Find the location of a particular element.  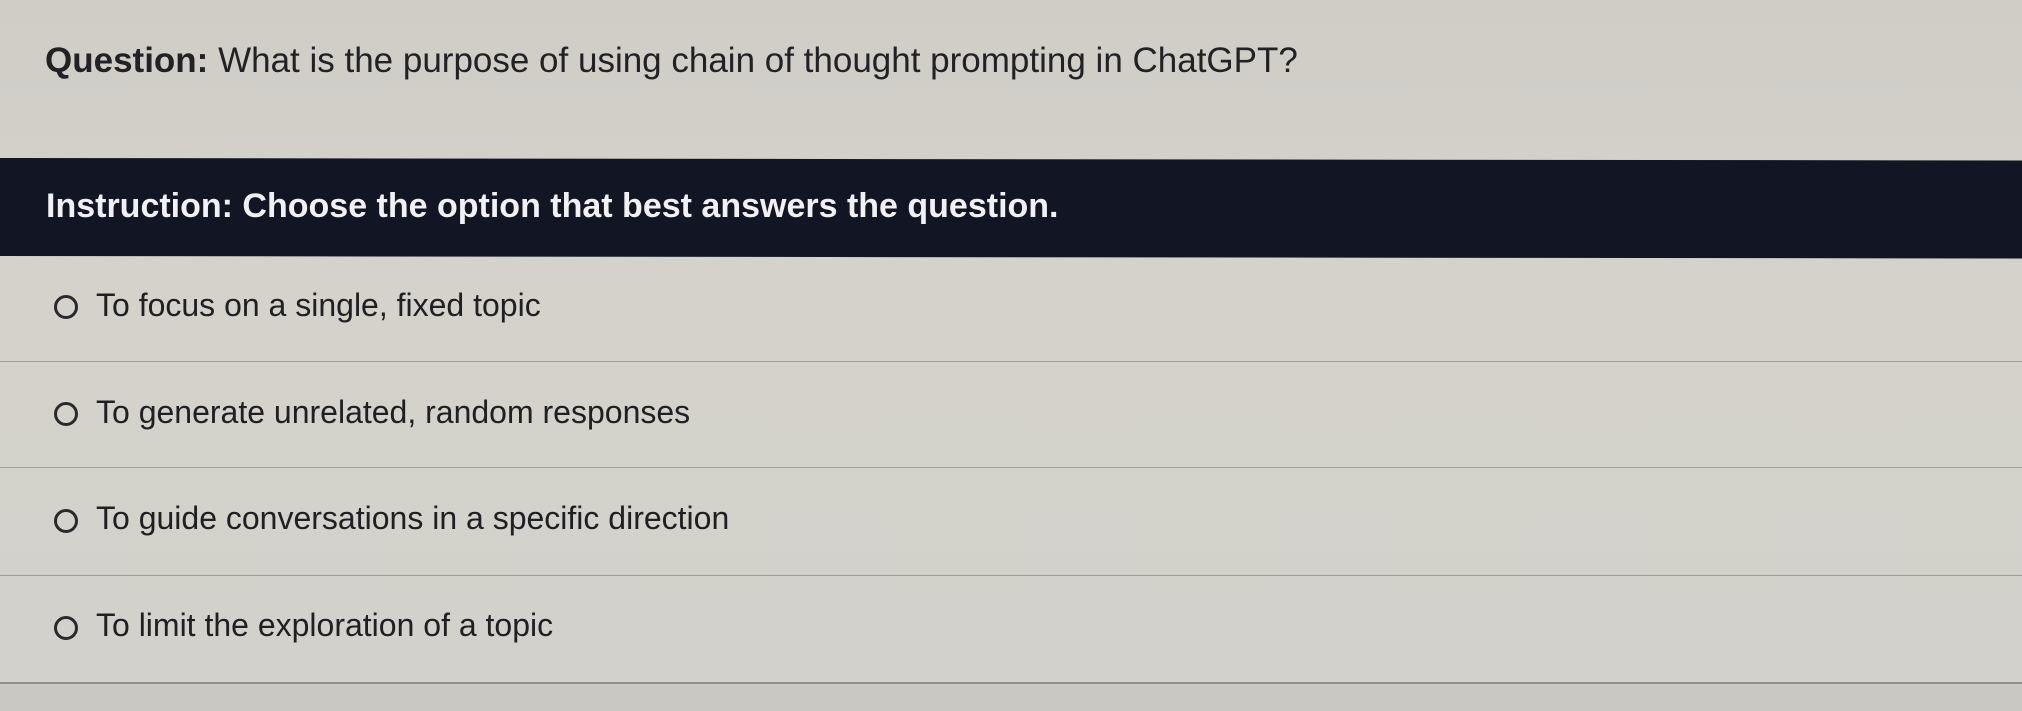

option-2: To generate unrelated, random responses is located at coordinates (1011, 415).